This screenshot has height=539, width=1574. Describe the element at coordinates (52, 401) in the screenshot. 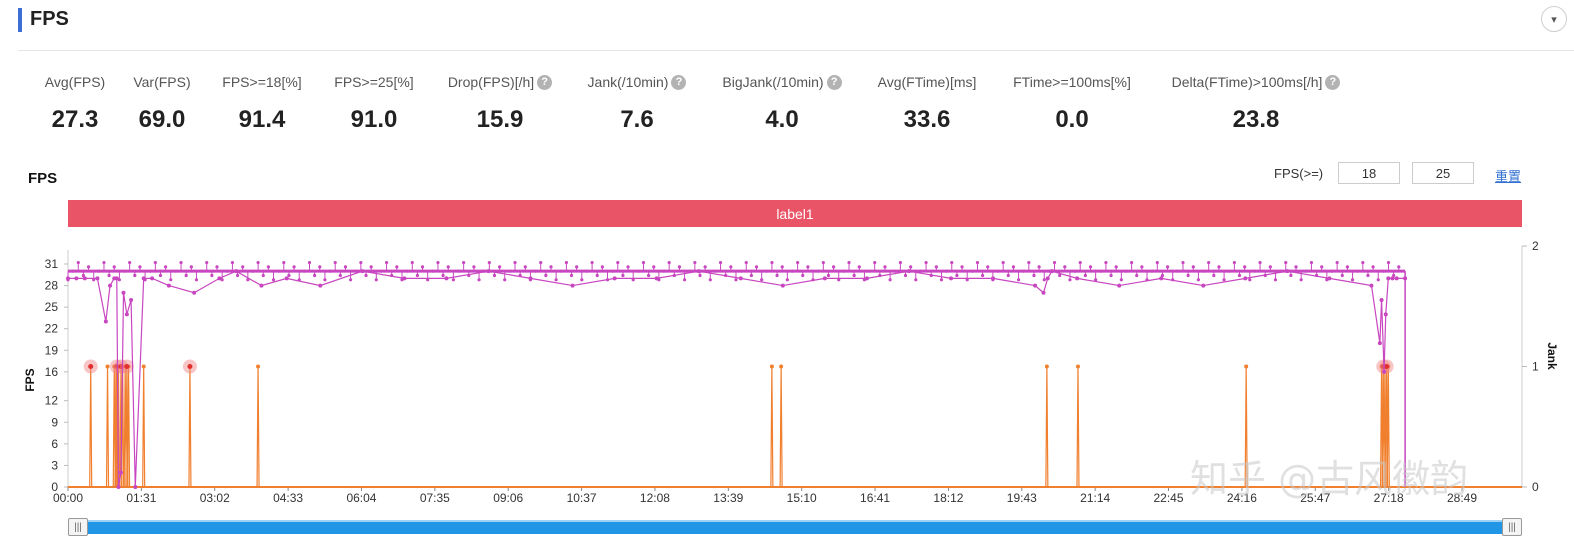

I see `y-tick-label: 12` at that location.